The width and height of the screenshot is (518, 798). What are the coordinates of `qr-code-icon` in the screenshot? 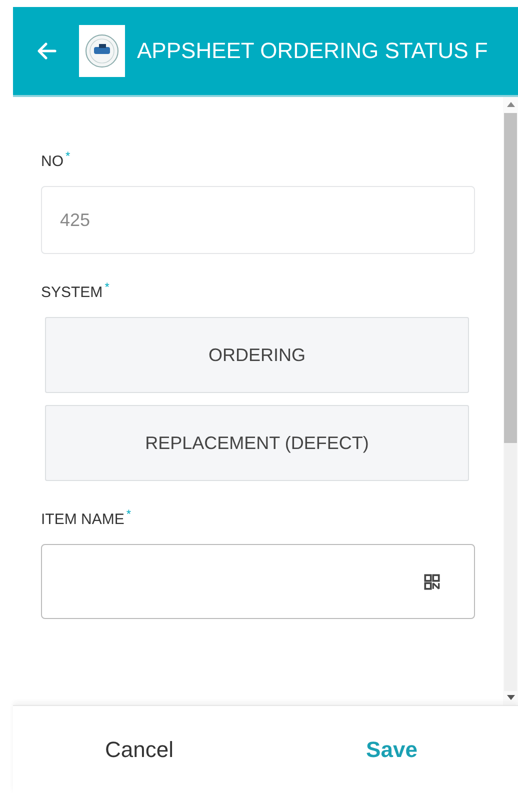 It's located at (432, 582).